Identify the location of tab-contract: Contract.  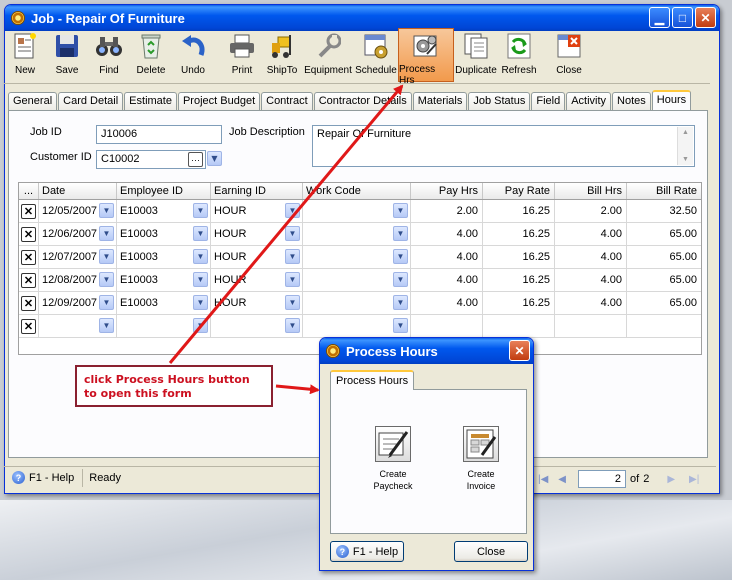
(287, 101).